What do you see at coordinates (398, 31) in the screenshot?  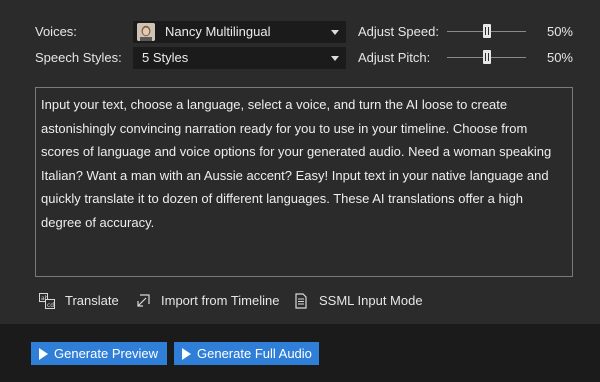 I see `speed-label: Adjust Speed:` at bounding box center [398, 31].